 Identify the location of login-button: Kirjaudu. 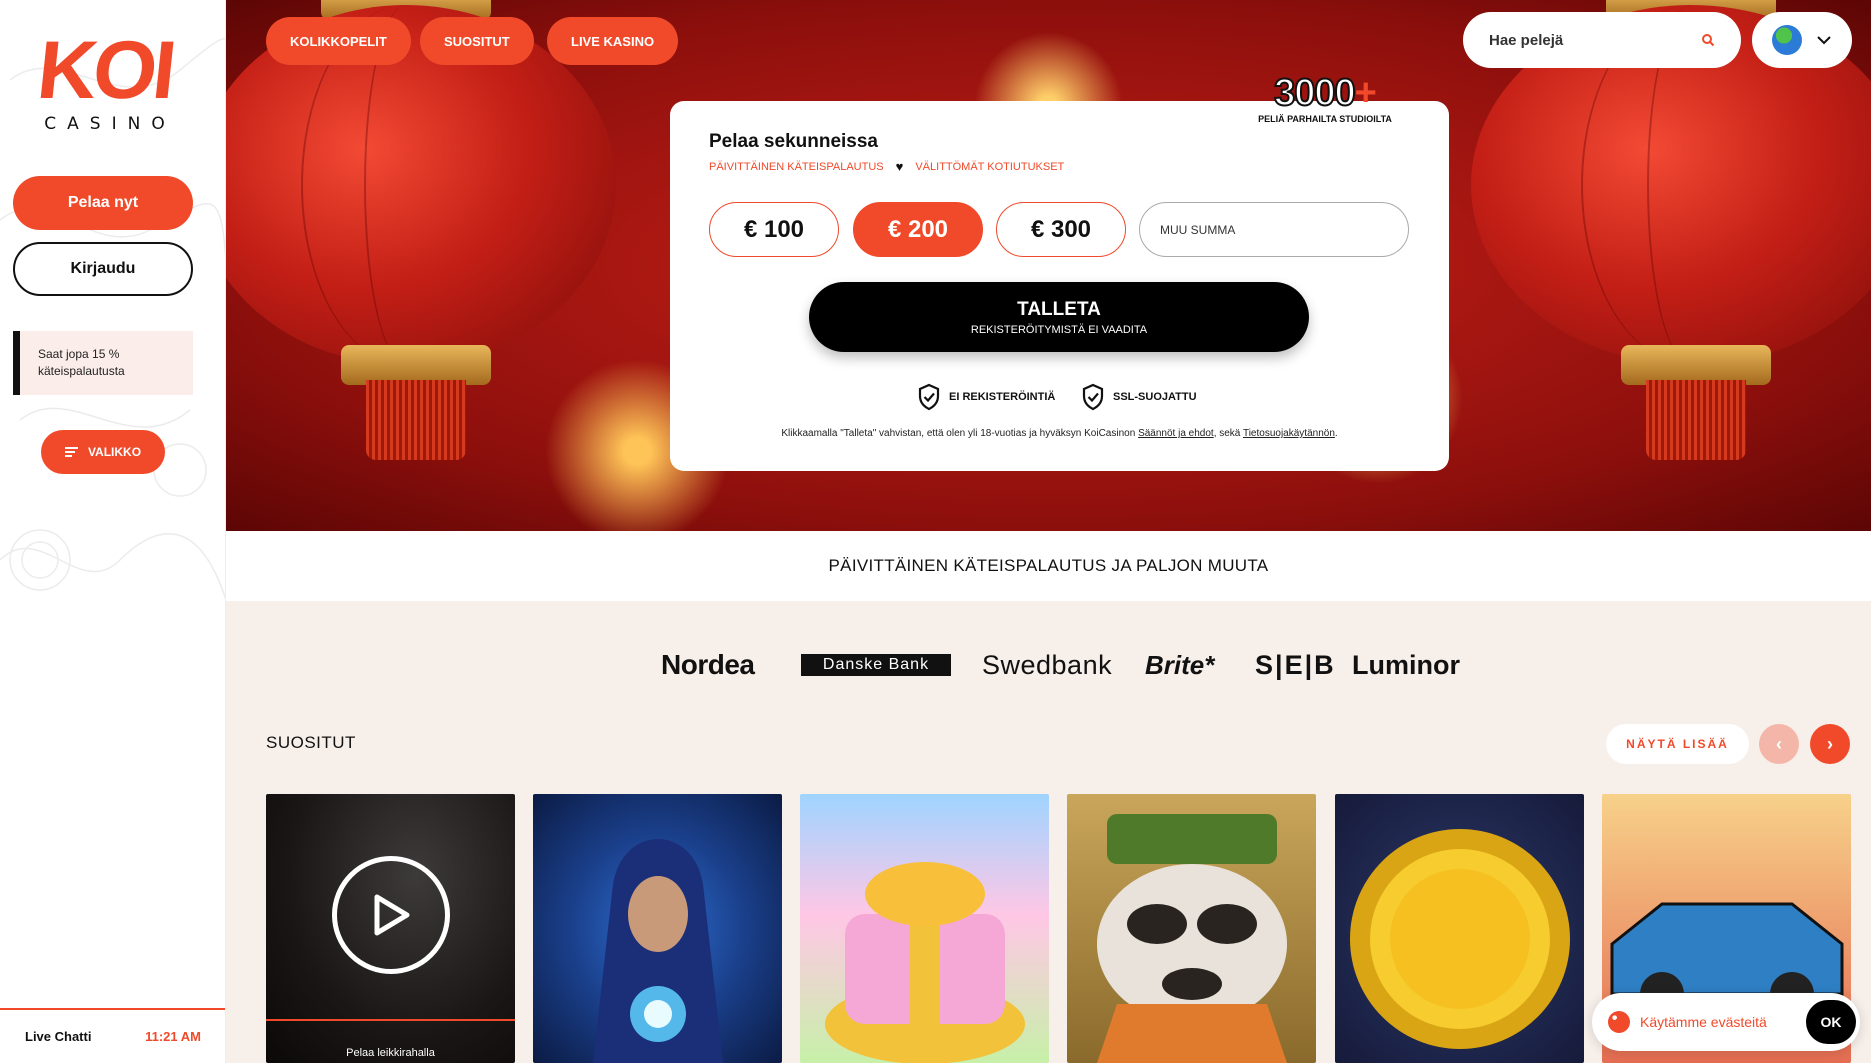
(103, 269).